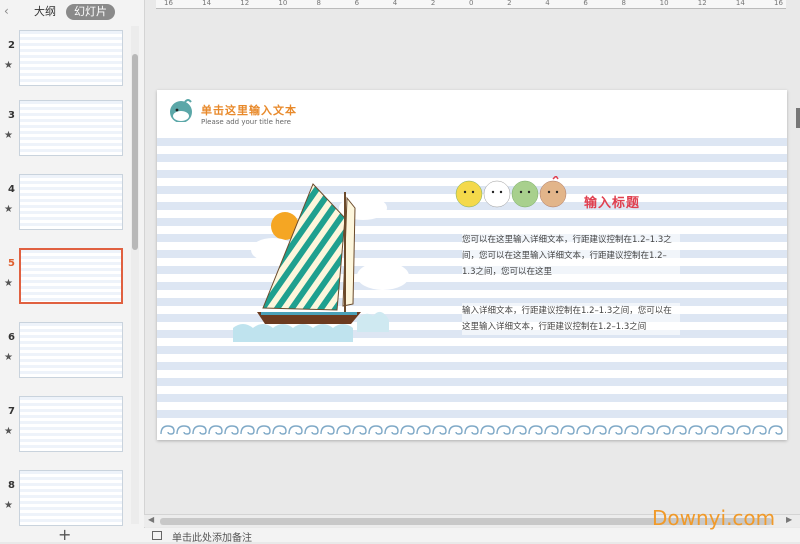  What do you see at coordinates (64, 535) in the screenshot?
I see `add-slide-button: +` at bounding box center [64, 535].